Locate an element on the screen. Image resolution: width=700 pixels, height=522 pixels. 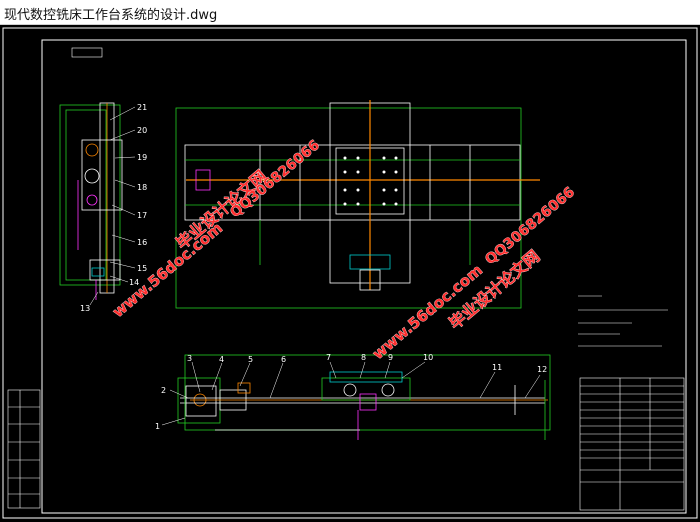
part-label-3: 3 is located at coordinates (189, 358).